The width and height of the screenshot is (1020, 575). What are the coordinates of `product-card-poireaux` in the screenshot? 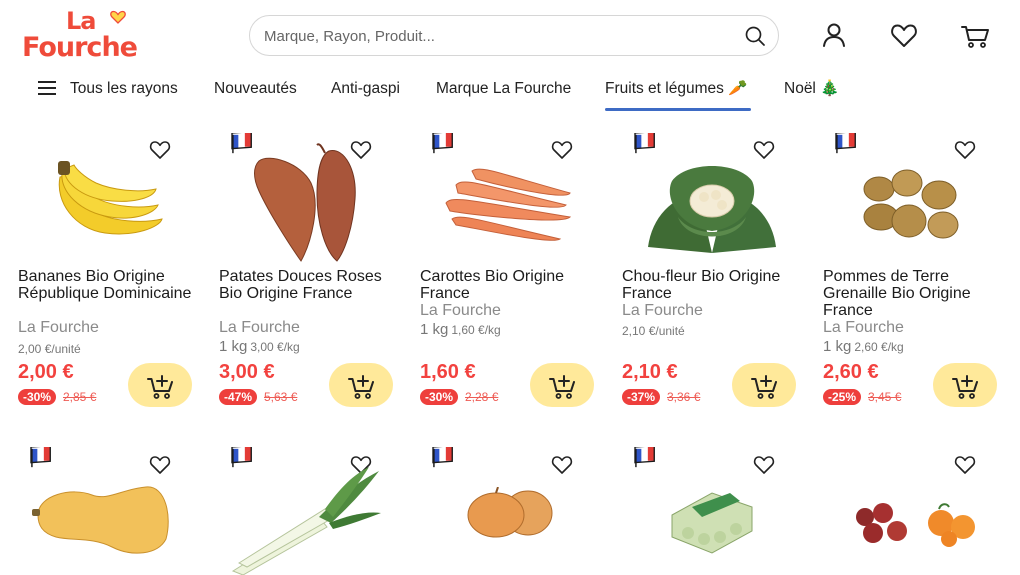 It's located at (314, 511).